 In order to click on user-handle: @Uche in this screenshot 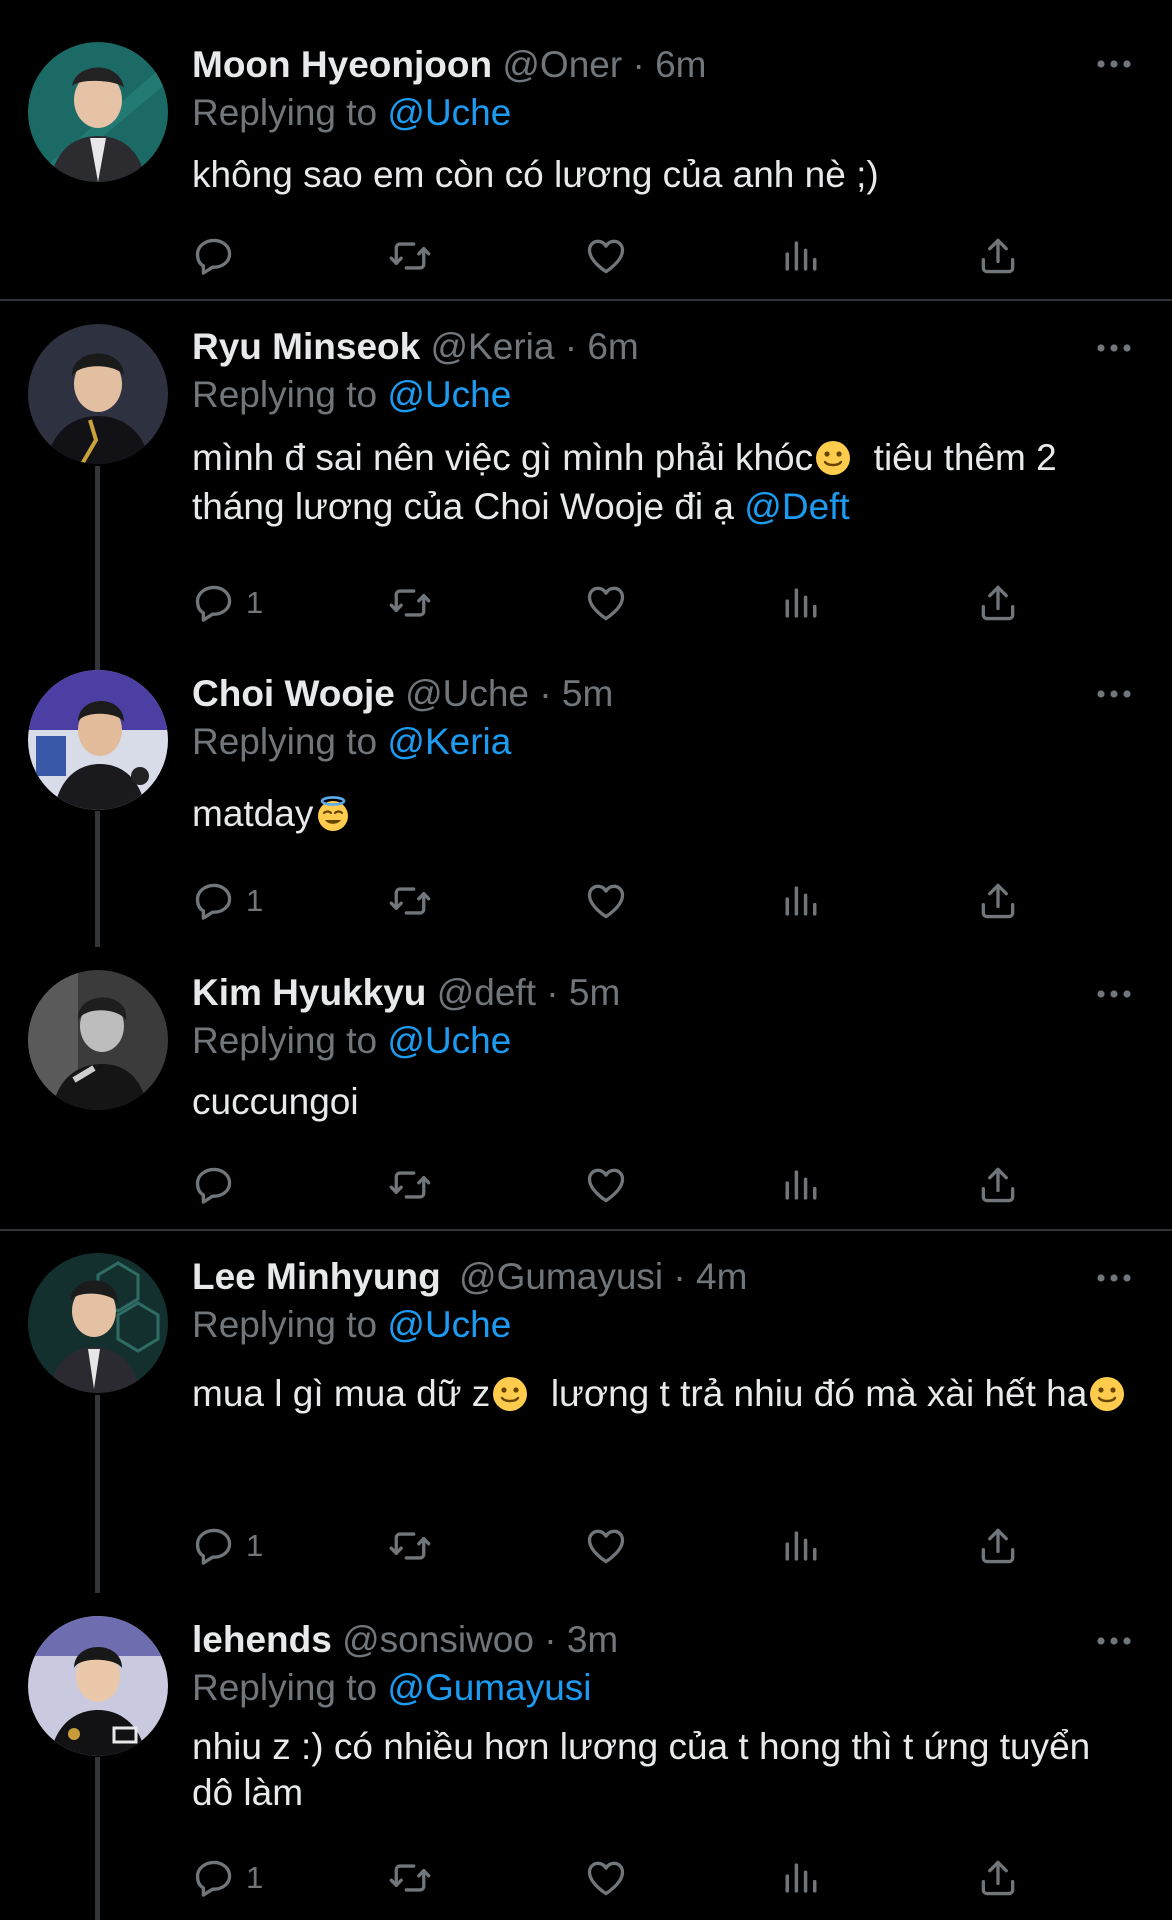, I will do `click(467, 693)`.